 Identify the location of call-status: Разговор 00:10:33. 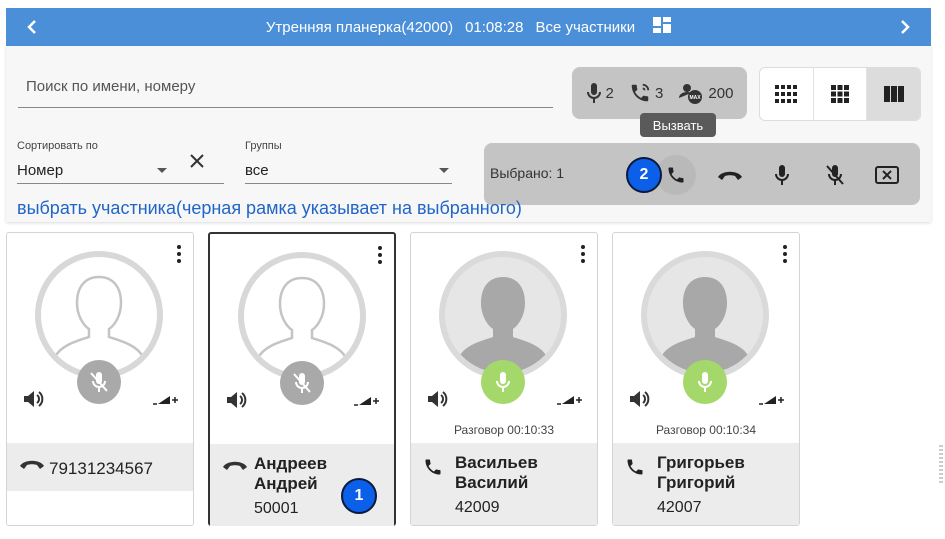
(504, 430).